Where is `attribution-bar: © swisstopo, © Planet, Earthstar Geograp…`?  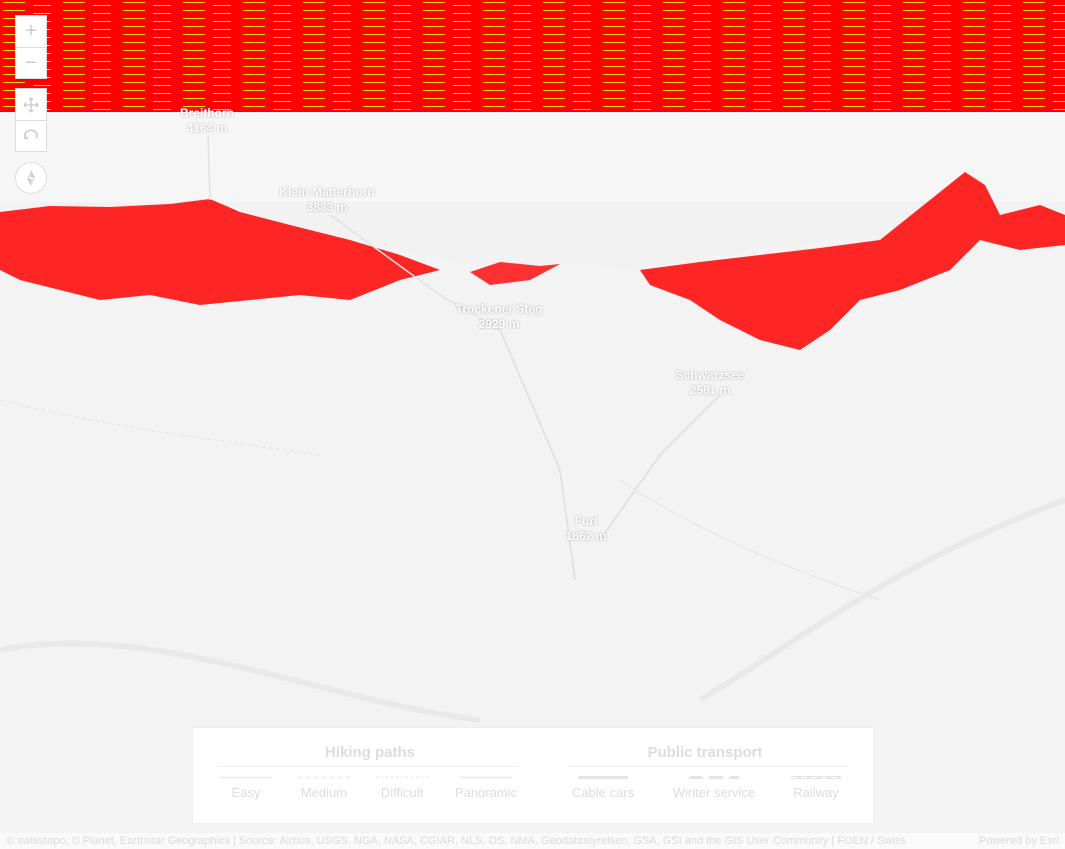
attribution-bar: © swisstopo, © Planet, Earthstar Geograp… is located at coordinates (532, 841).